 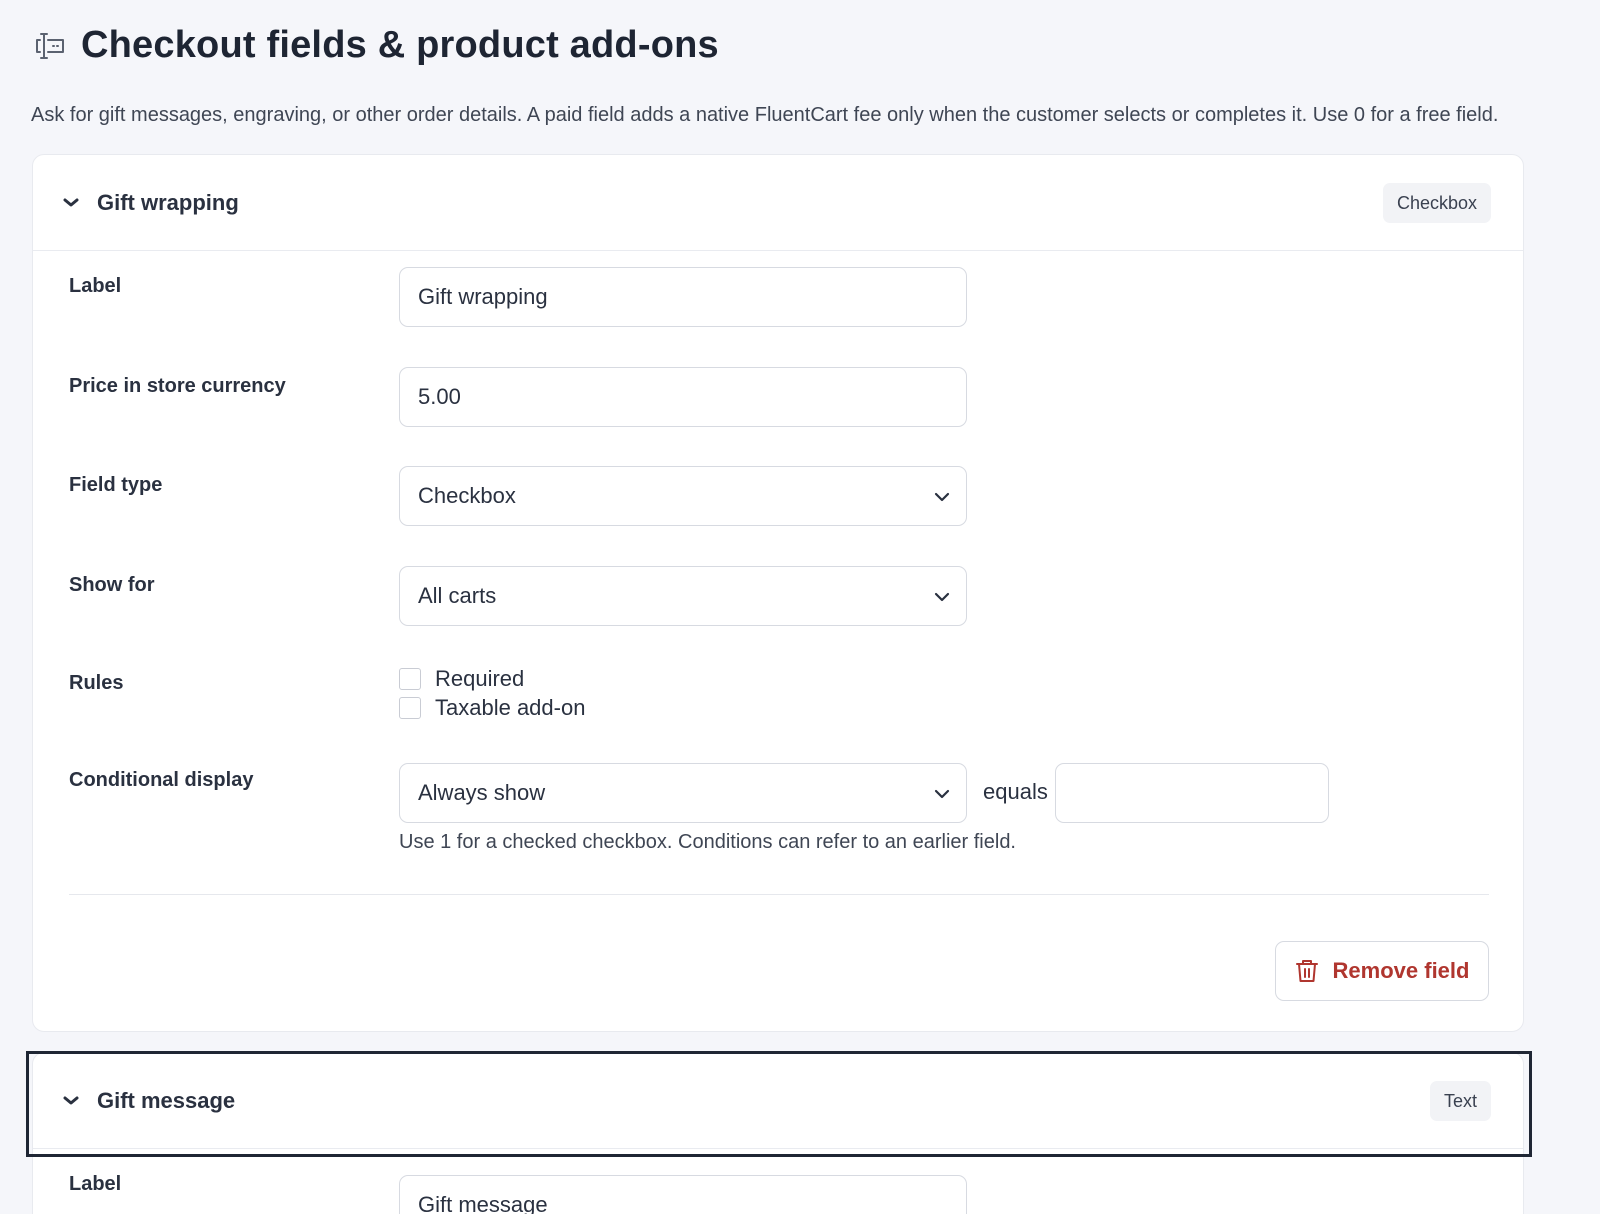 What do you see at coordinates (1015, 791) in the screenshot?
I see `equals-label: equals` at bounding box center [1015, 791].